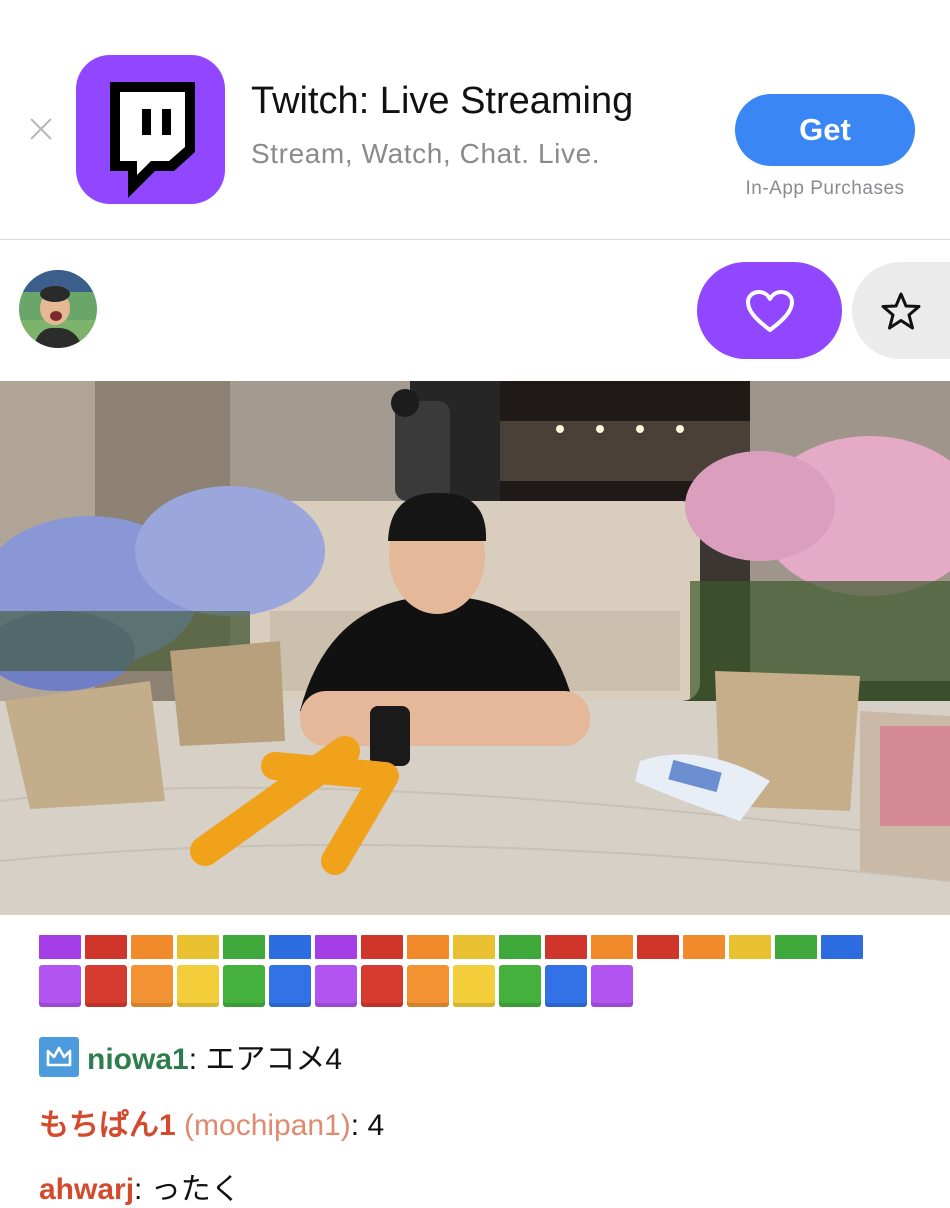  I want to click on chat-text: ったく, so click(191, 1189).